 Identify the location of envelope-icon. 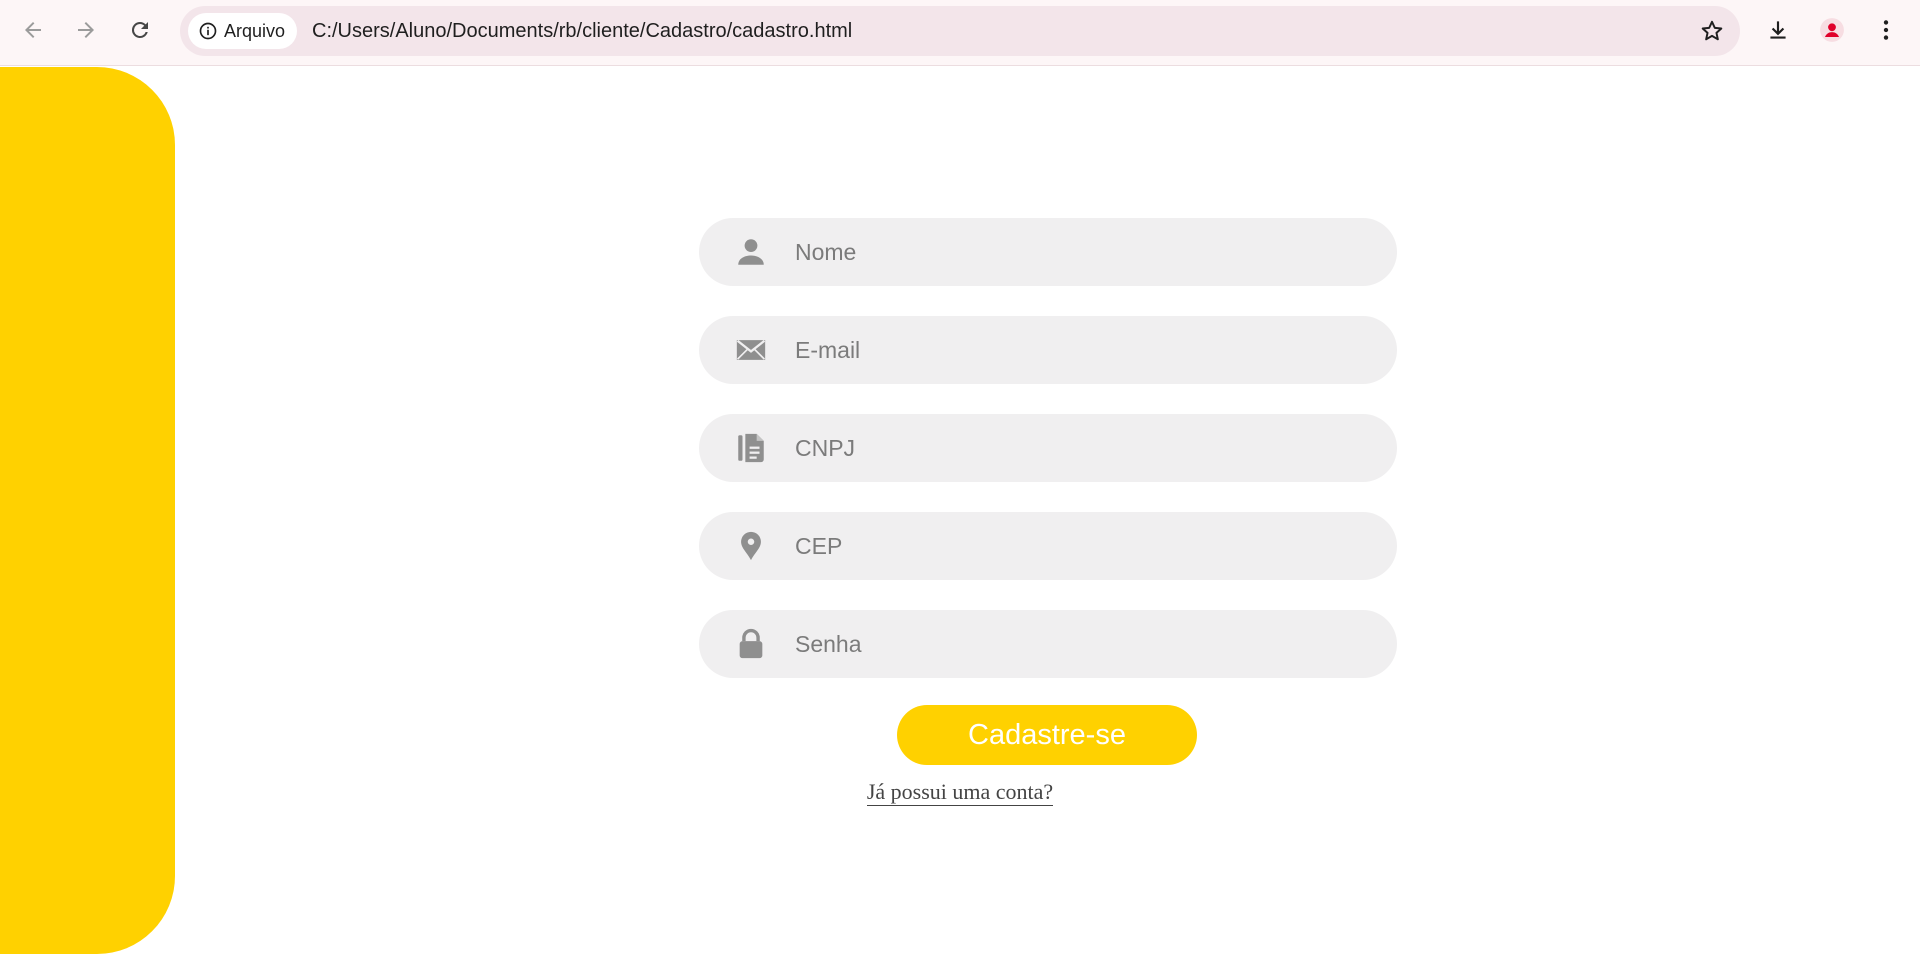
(751, 350).